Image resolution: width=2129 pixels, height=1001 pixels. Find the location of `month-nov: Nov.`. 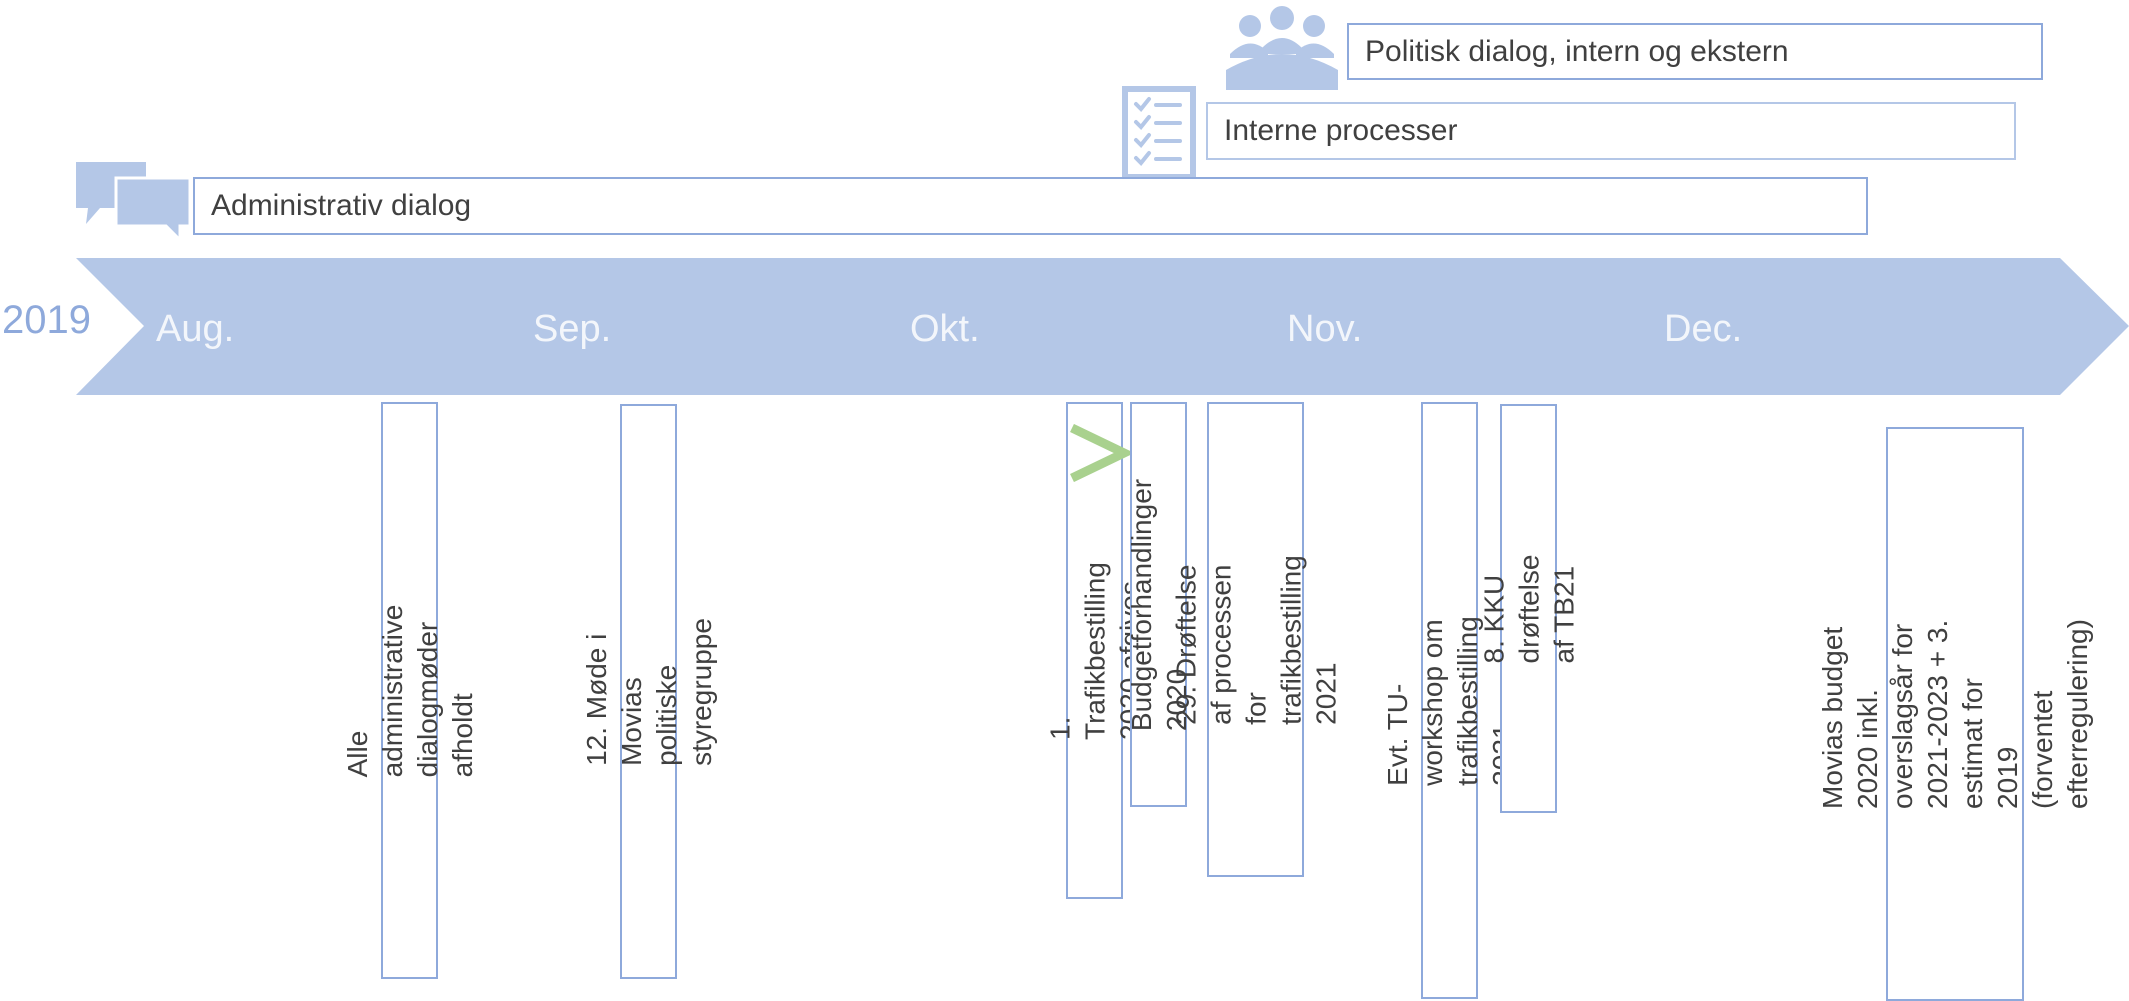

month-nov: Nov. is located at coordinates (1325, 329).